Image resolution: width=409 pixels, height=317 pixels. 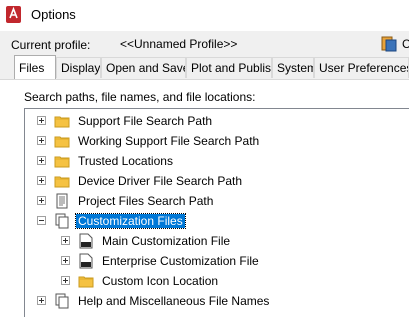 What do you see at coordinates (361, 67) in the screenshot?
I see `tab-user-preferences: User Preferences` at bounding box center [361, 67].